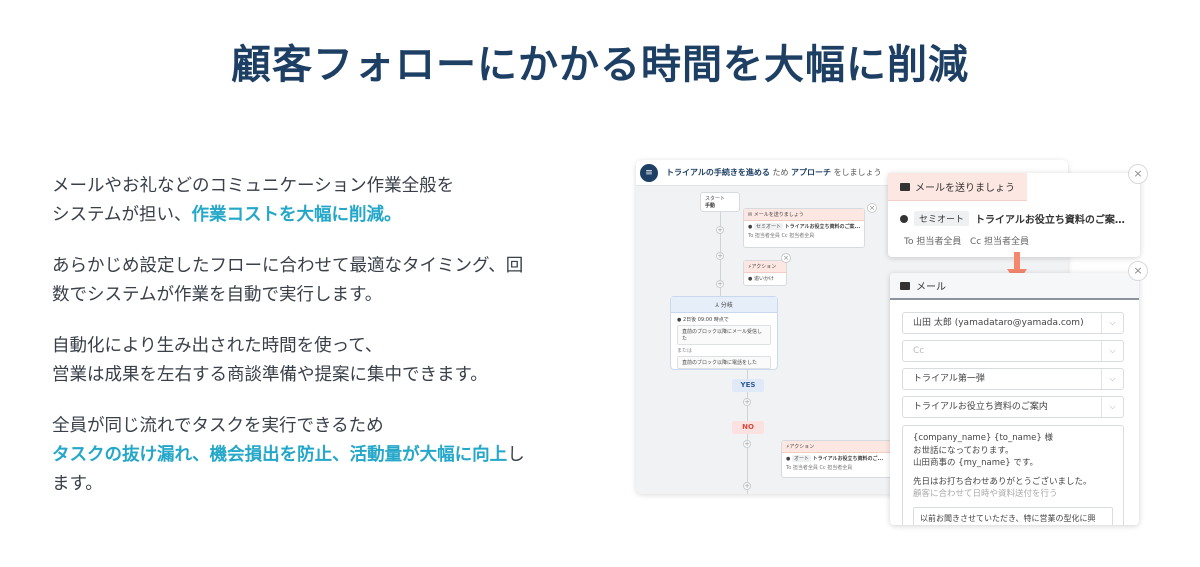  Describe the element at coordinates (724, 362) in the screenshot. I see `branch-condition-2: 直前のブロック以降に電話をした` at that location.